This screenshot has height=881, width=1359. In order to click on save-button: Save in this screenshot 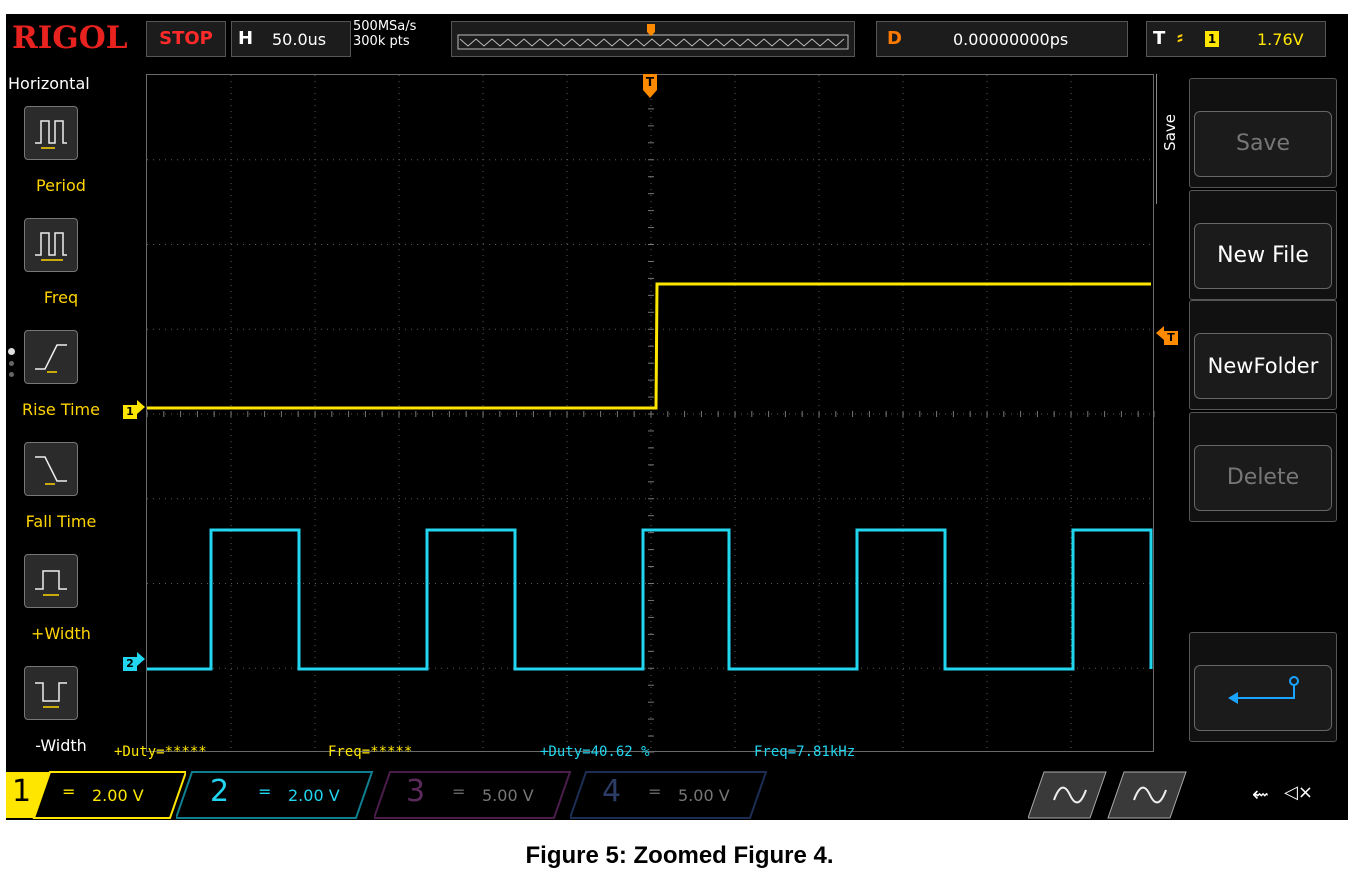, I will do `click(1263, 133)`.